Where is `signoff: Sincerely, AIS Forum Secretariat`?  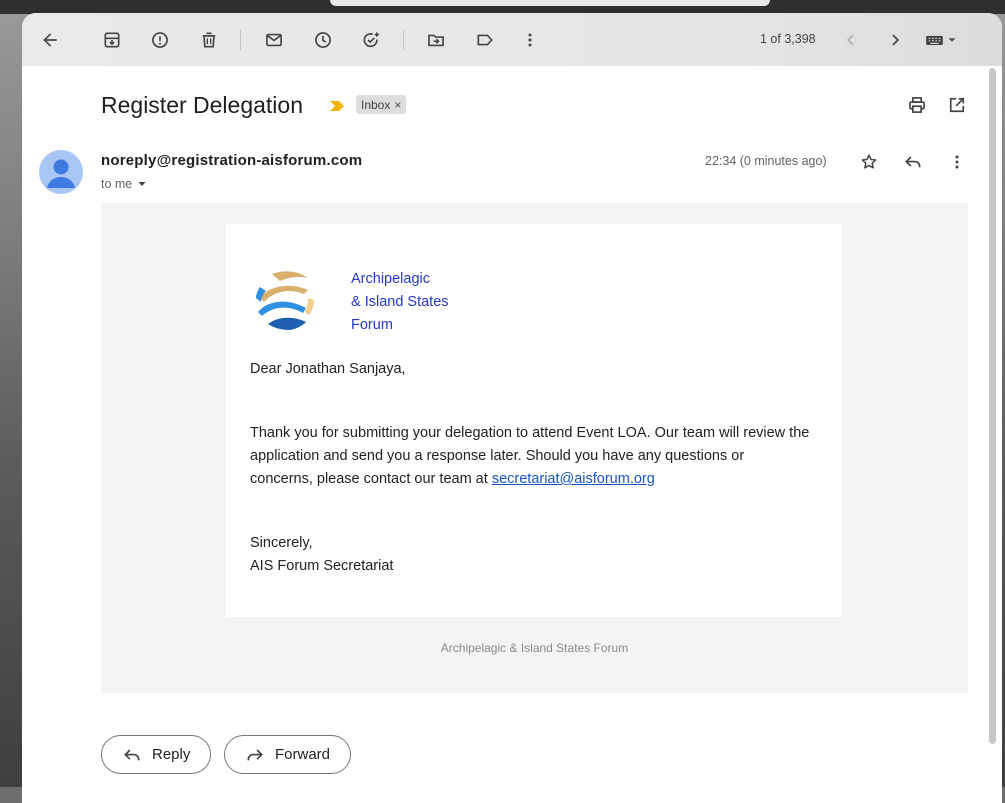 signoff: Sincerely, AIS Forum Secretariat is located at coordinates (321, 555).